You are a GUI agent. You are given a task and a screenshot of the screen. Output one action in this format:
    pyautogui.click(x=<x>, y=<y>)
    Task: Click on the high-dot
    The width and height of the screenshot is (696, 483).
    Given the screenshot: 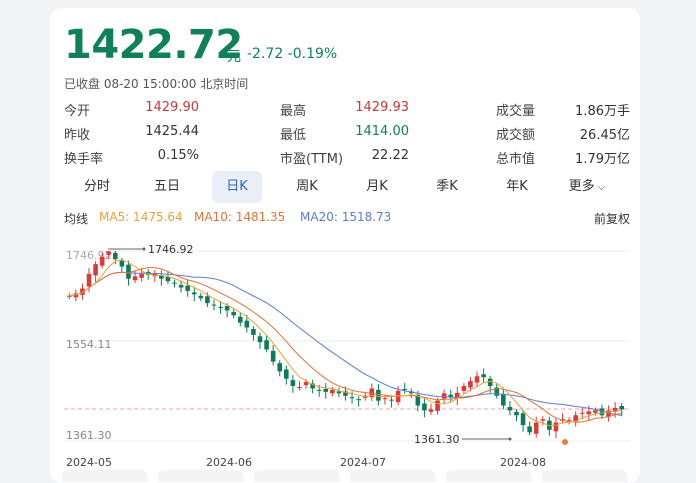 What is the action you would take?
    pyautogui.click(x=144, y=249)
    